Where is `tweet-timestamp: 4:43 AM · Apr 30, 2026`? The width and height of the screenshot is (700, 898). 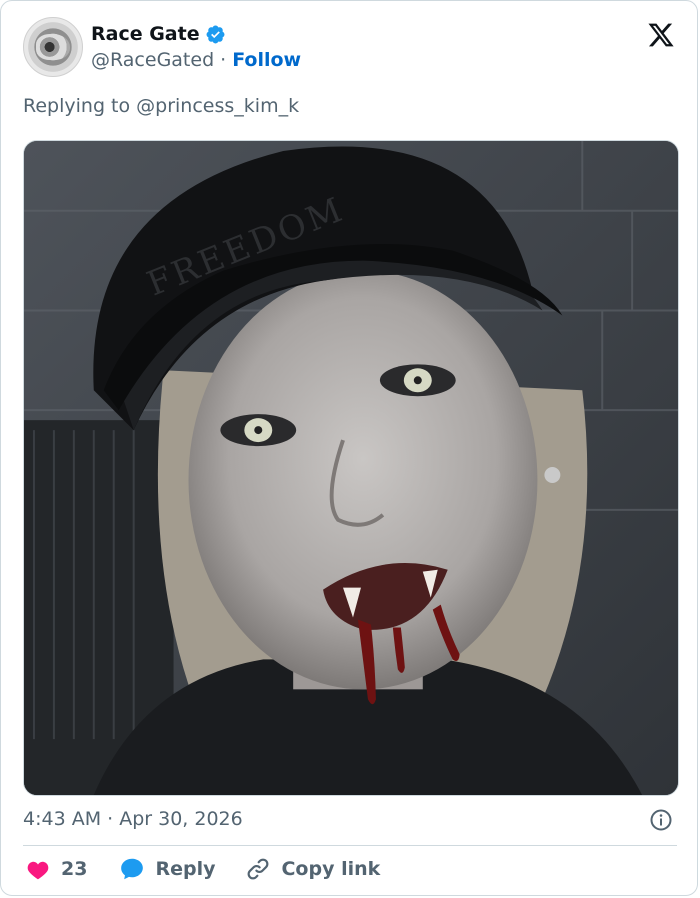
tweet-timestamp: 4:43 AM · Apr 30, 2026 is located at coordinates (133, 819).